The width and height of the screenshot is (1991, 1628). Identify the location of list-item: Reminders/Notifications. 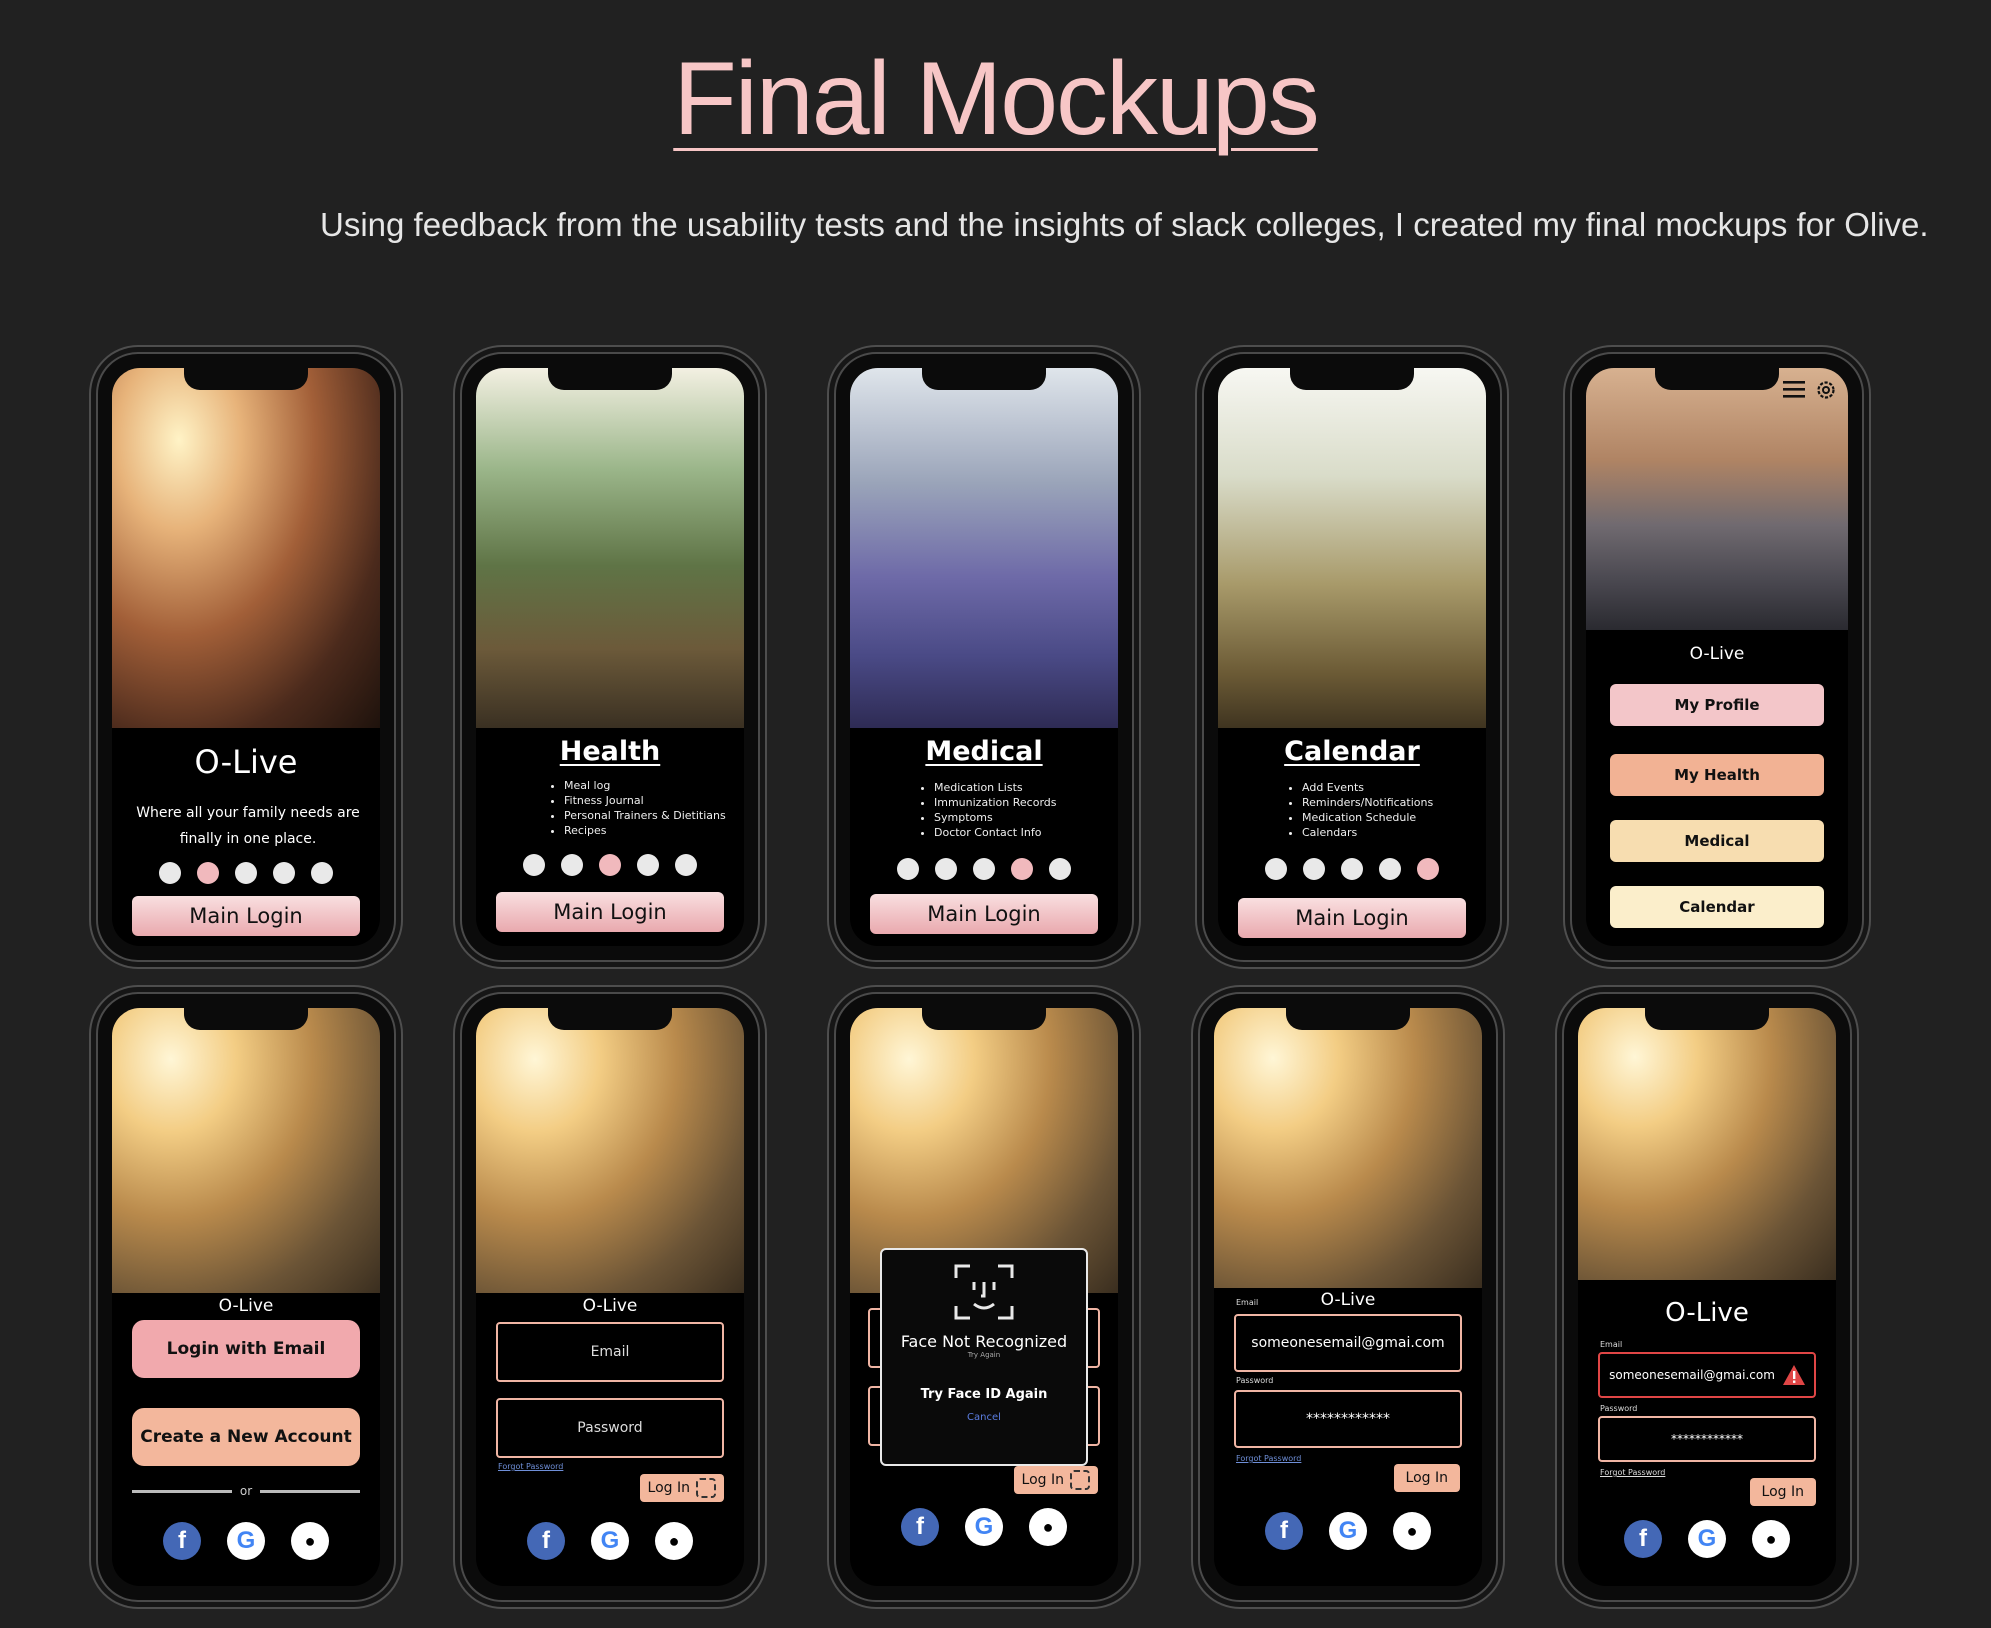
(1367, 802).